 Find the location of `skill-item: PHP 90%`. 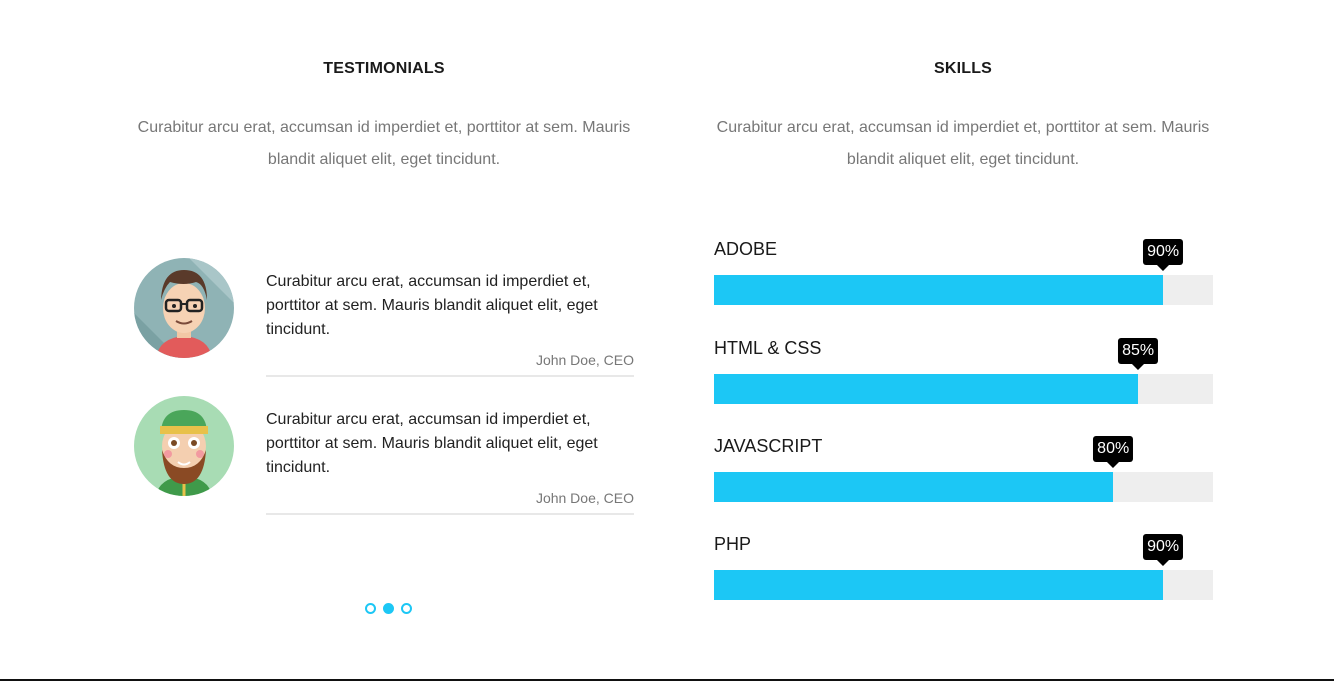

skill-item: PHP 90% is located at coordinates (963, 569).